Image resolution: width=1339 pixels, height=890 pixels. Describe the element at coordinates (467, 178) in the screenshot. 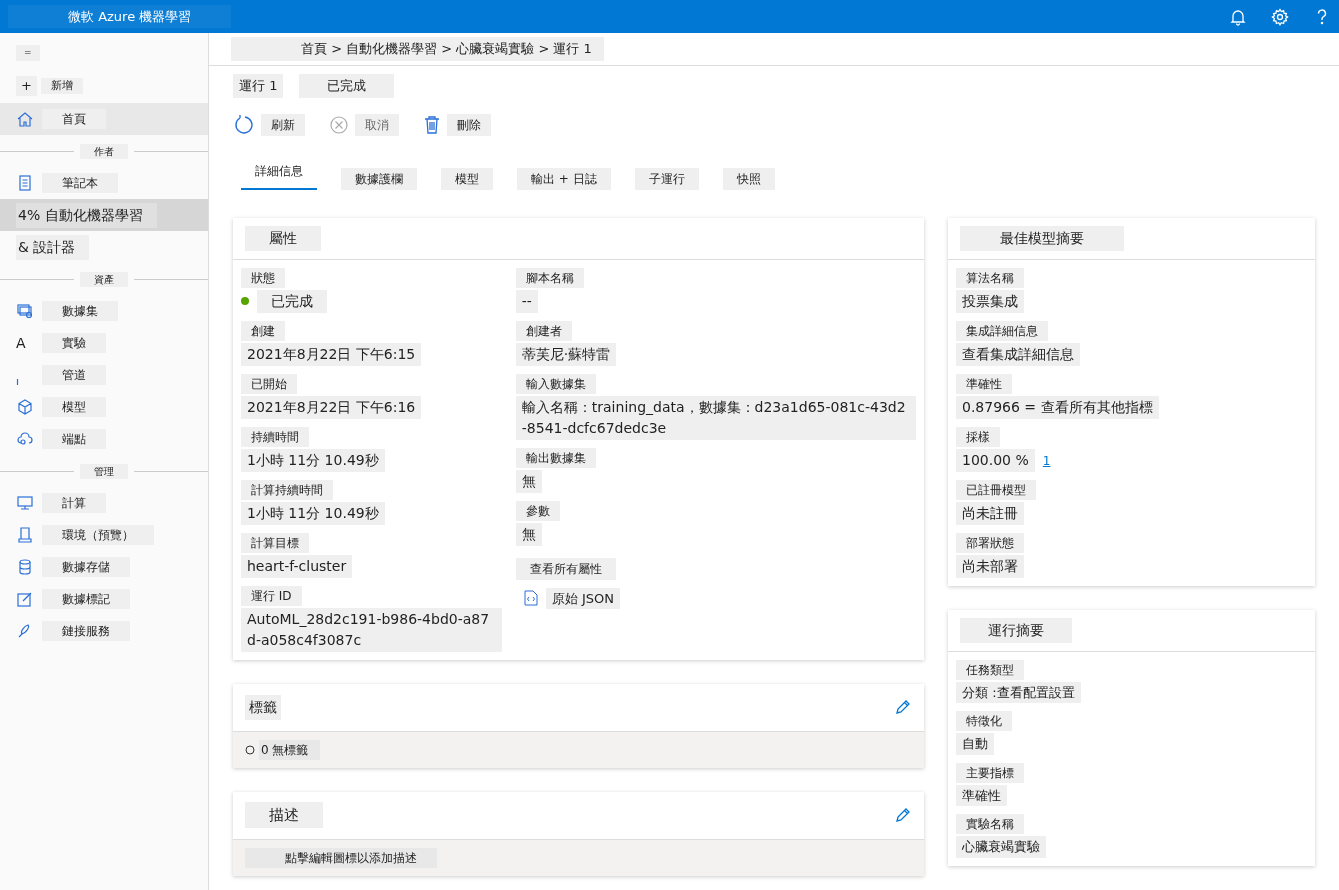

I see `tab: 模型` at that location.